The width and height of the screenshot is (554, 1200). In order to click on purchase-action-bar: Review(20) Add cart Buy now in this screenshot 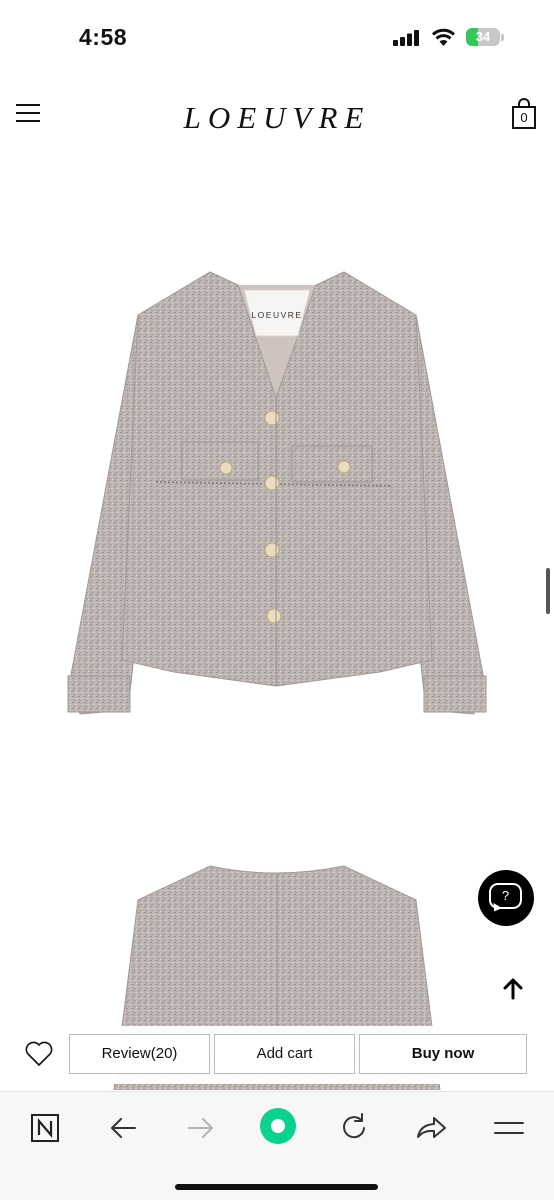, I will do `click(277, 1055)`.